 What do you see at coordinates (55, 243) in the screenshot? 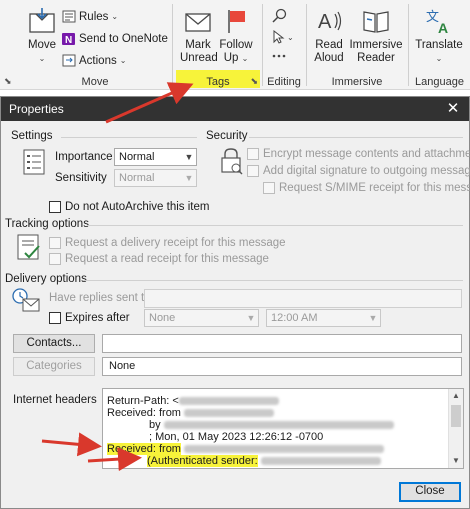
I see `delivery-receipt-checkbox` at bounding box center [55, 243].